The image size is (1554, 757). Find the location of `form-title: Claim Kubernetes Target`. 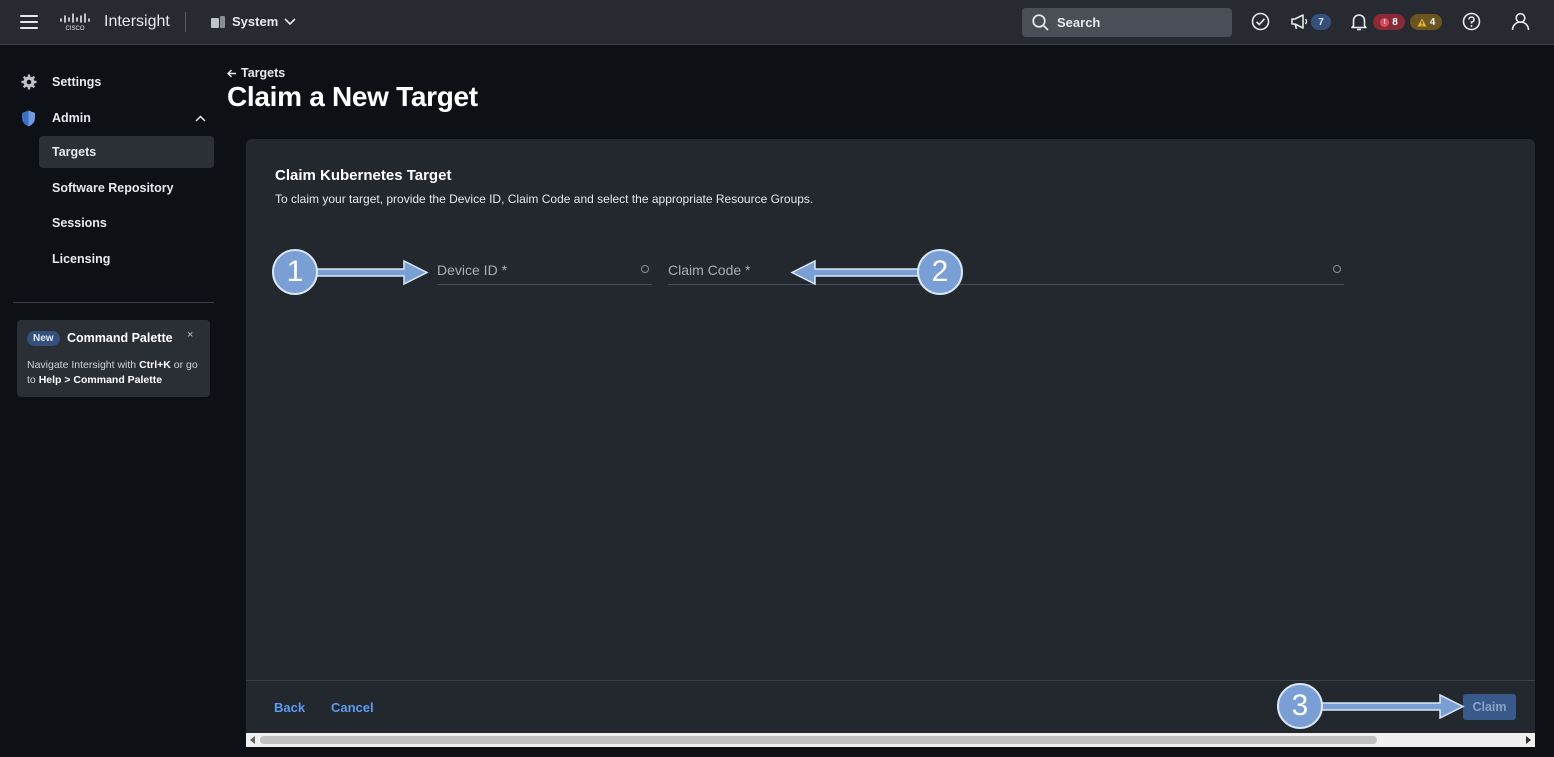

form-title: Claim Kubernetes Target is located at coordinates (363, 175).